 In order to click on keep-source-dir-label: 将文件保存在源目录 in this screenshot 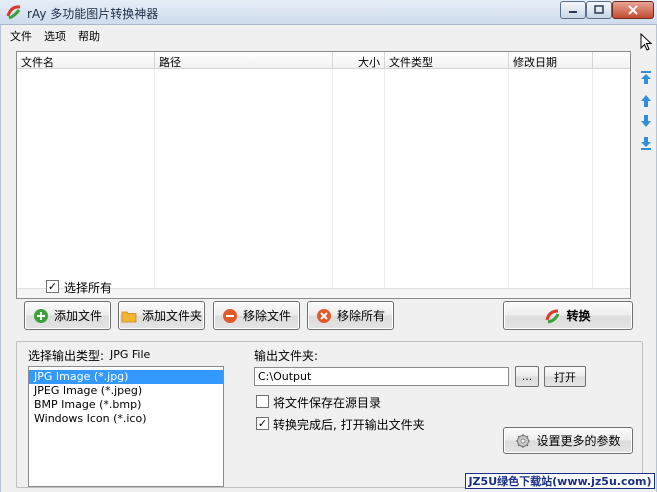, I will do `click(327, 403)`.